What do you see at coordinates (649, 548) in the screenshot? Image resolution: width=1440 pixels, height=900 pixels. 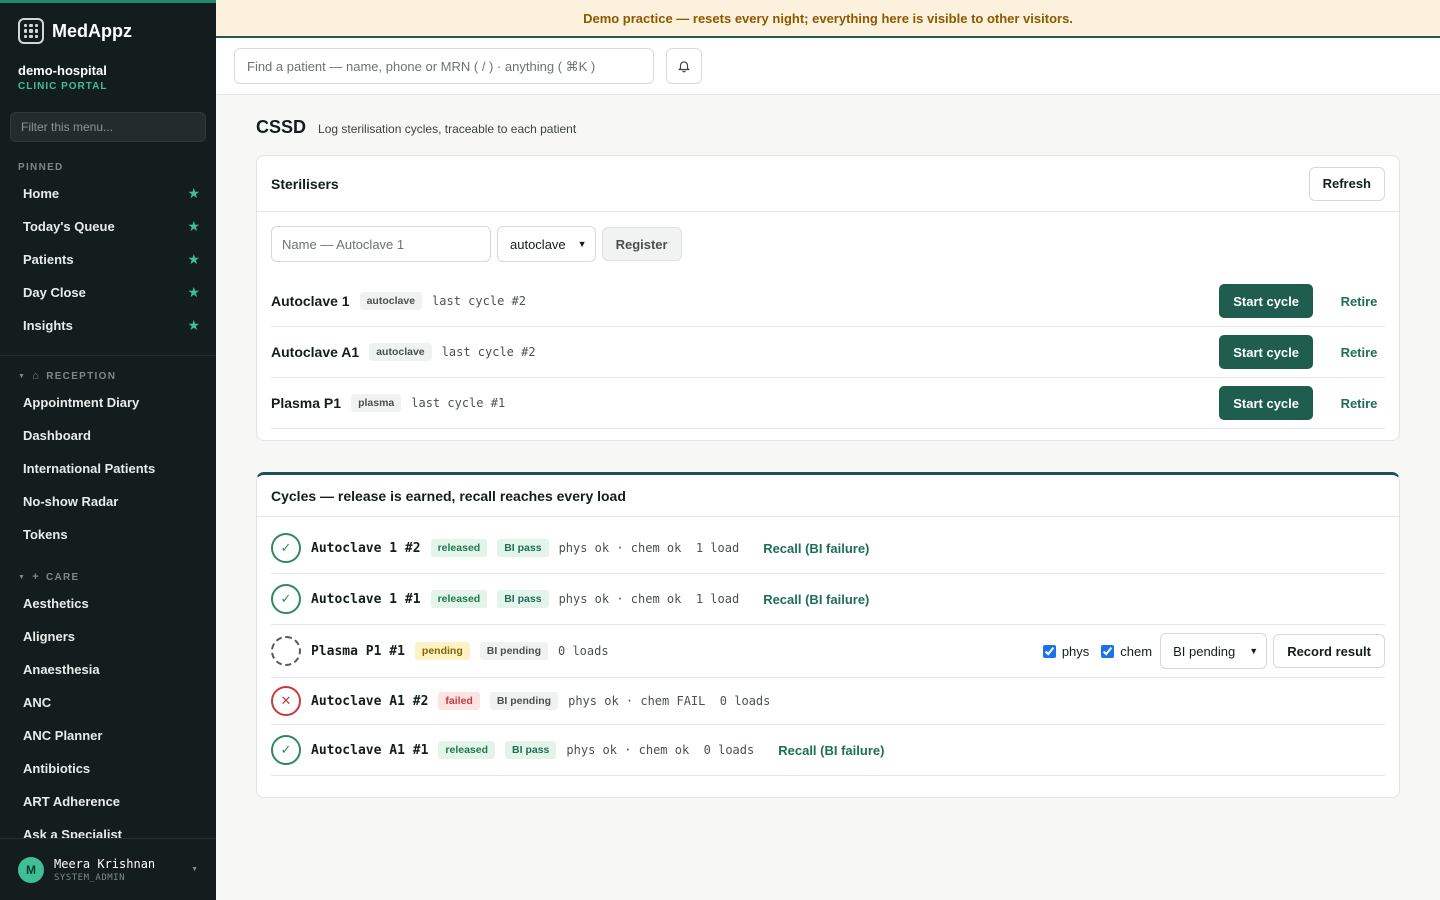 I see `cycle-note: phys ok · chem ok 1 load` at bounding box center [649, 548].